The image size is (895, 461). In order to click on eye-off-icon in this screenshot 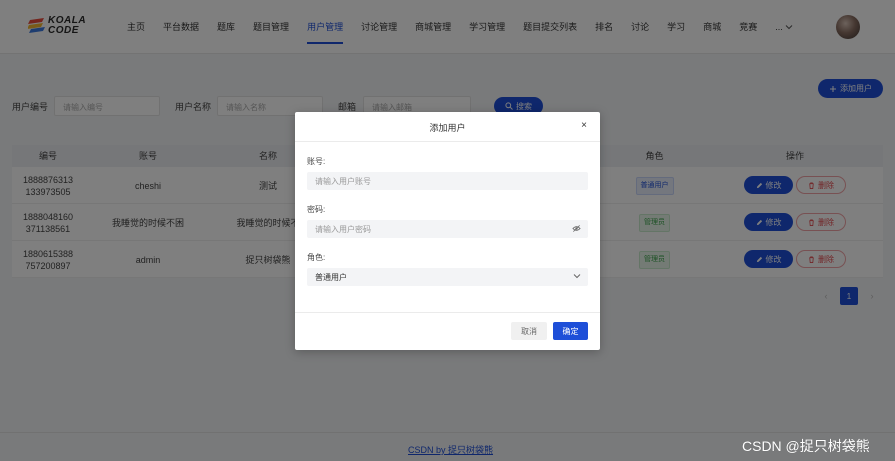, I will do `click(576, 228)`.